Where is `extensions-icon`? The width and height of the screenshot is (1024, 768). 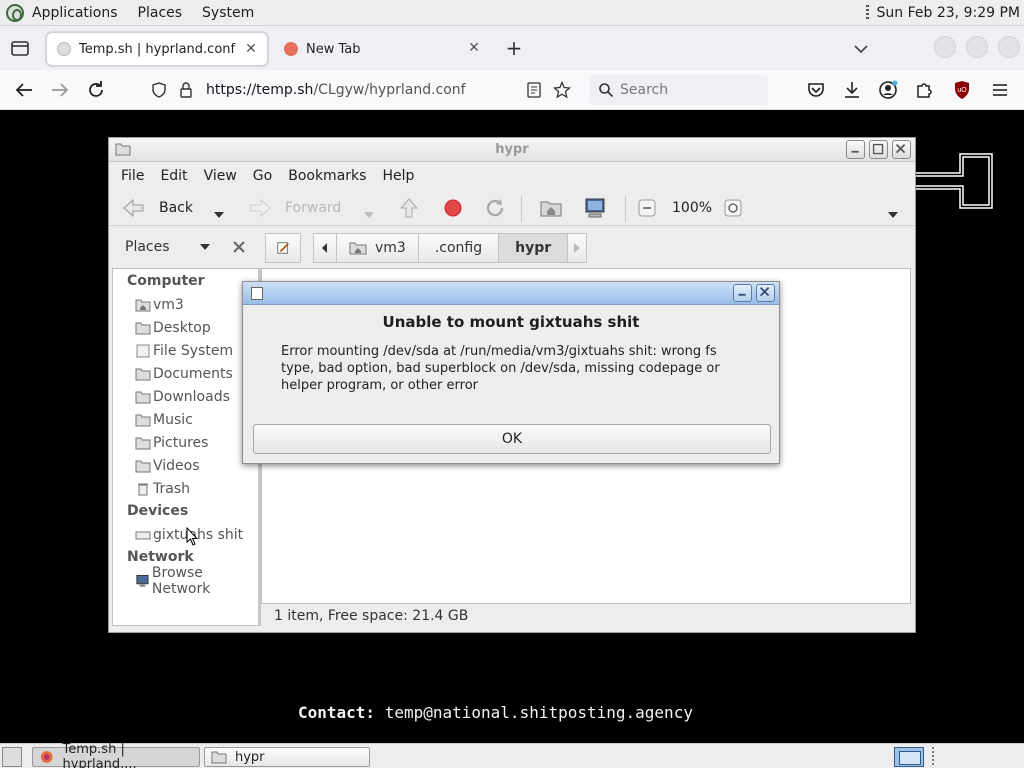 extensions-icon is located at coordinates (924, 90).